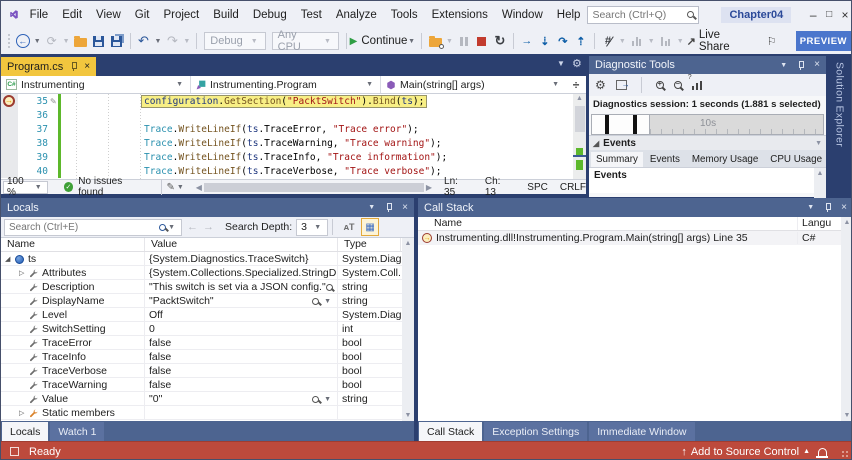 The width and height of the screenshot is (852, 460). I want to click on breakpoint-margin: →, so click(9, 101).